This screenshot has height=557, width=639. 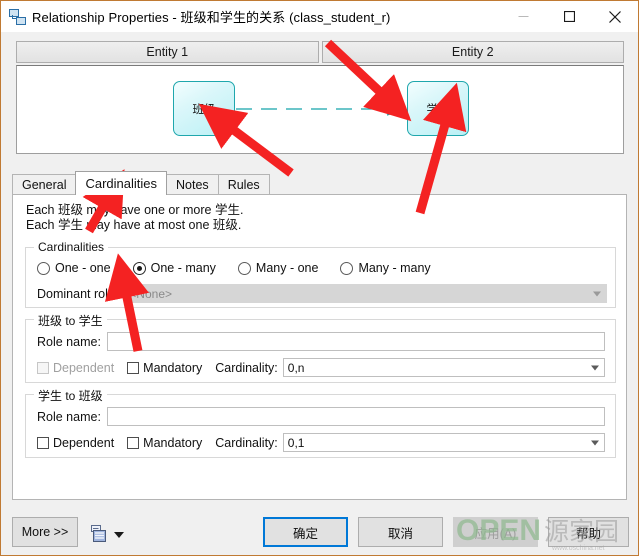 I want to click on description-line-1: Each 班级 may have one or more 学生., so click(x=135, y=210).